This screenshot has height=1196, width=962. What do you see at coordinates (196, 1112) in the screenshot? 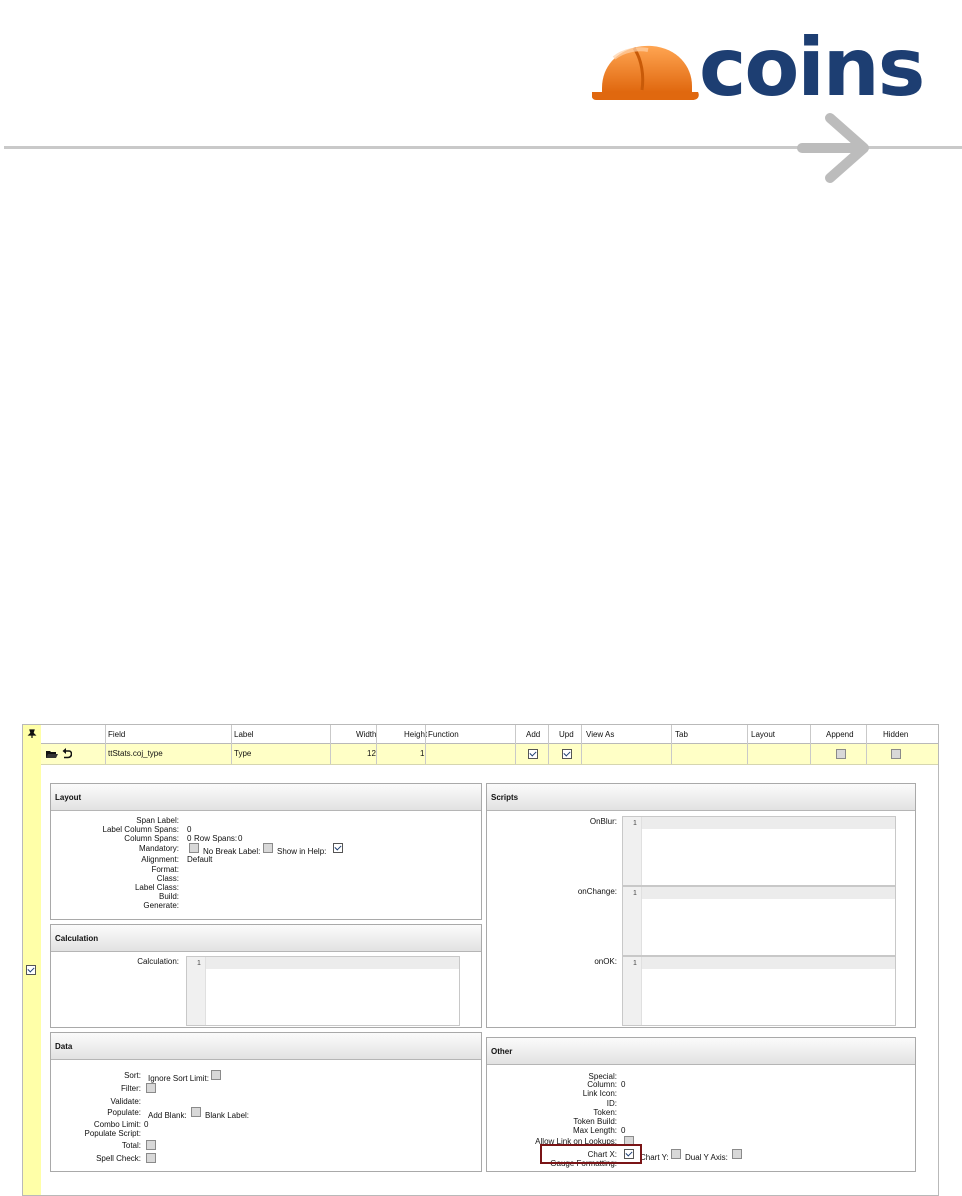
I see `add-blank-checkbox` at bounding box center [196, 1112].